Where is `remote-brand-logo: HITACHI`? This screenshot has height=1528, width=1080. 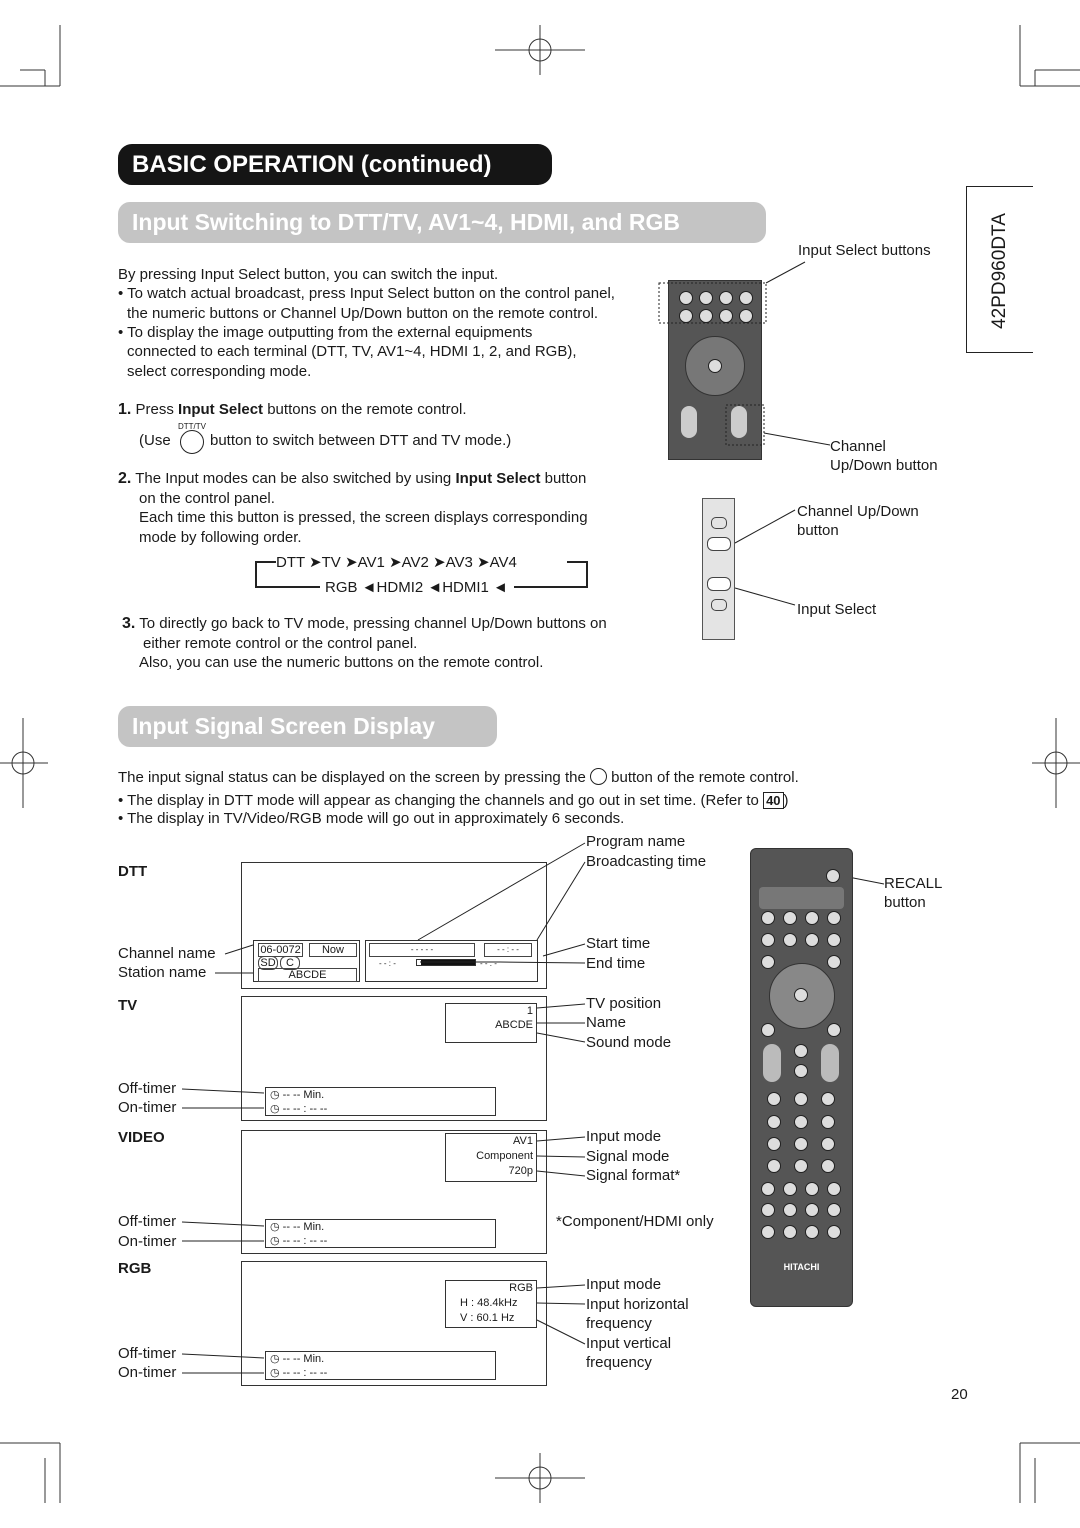
remote-brand-logo: HITACHI is located at coordinates (801, 1267).